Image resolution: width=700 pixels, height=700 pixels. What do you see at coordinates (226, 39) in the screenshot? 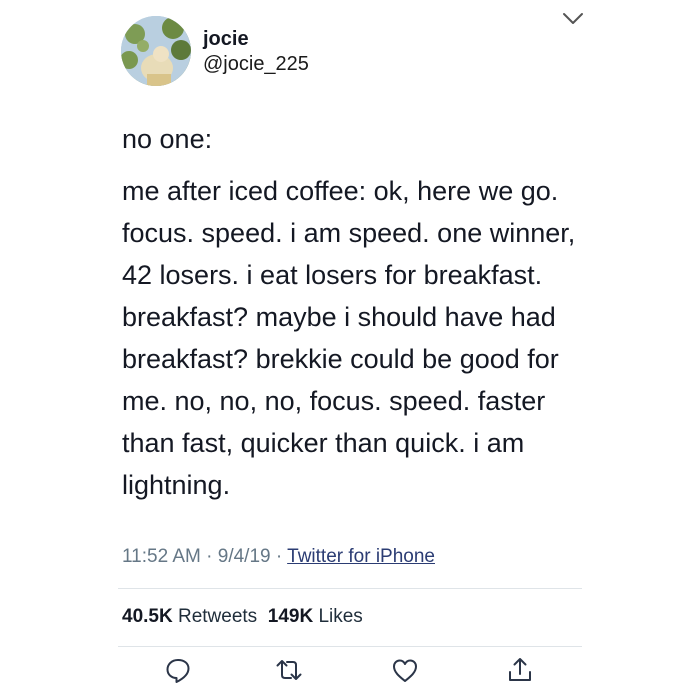
I see `user-name: jocie` at bounding box center [226, 39].